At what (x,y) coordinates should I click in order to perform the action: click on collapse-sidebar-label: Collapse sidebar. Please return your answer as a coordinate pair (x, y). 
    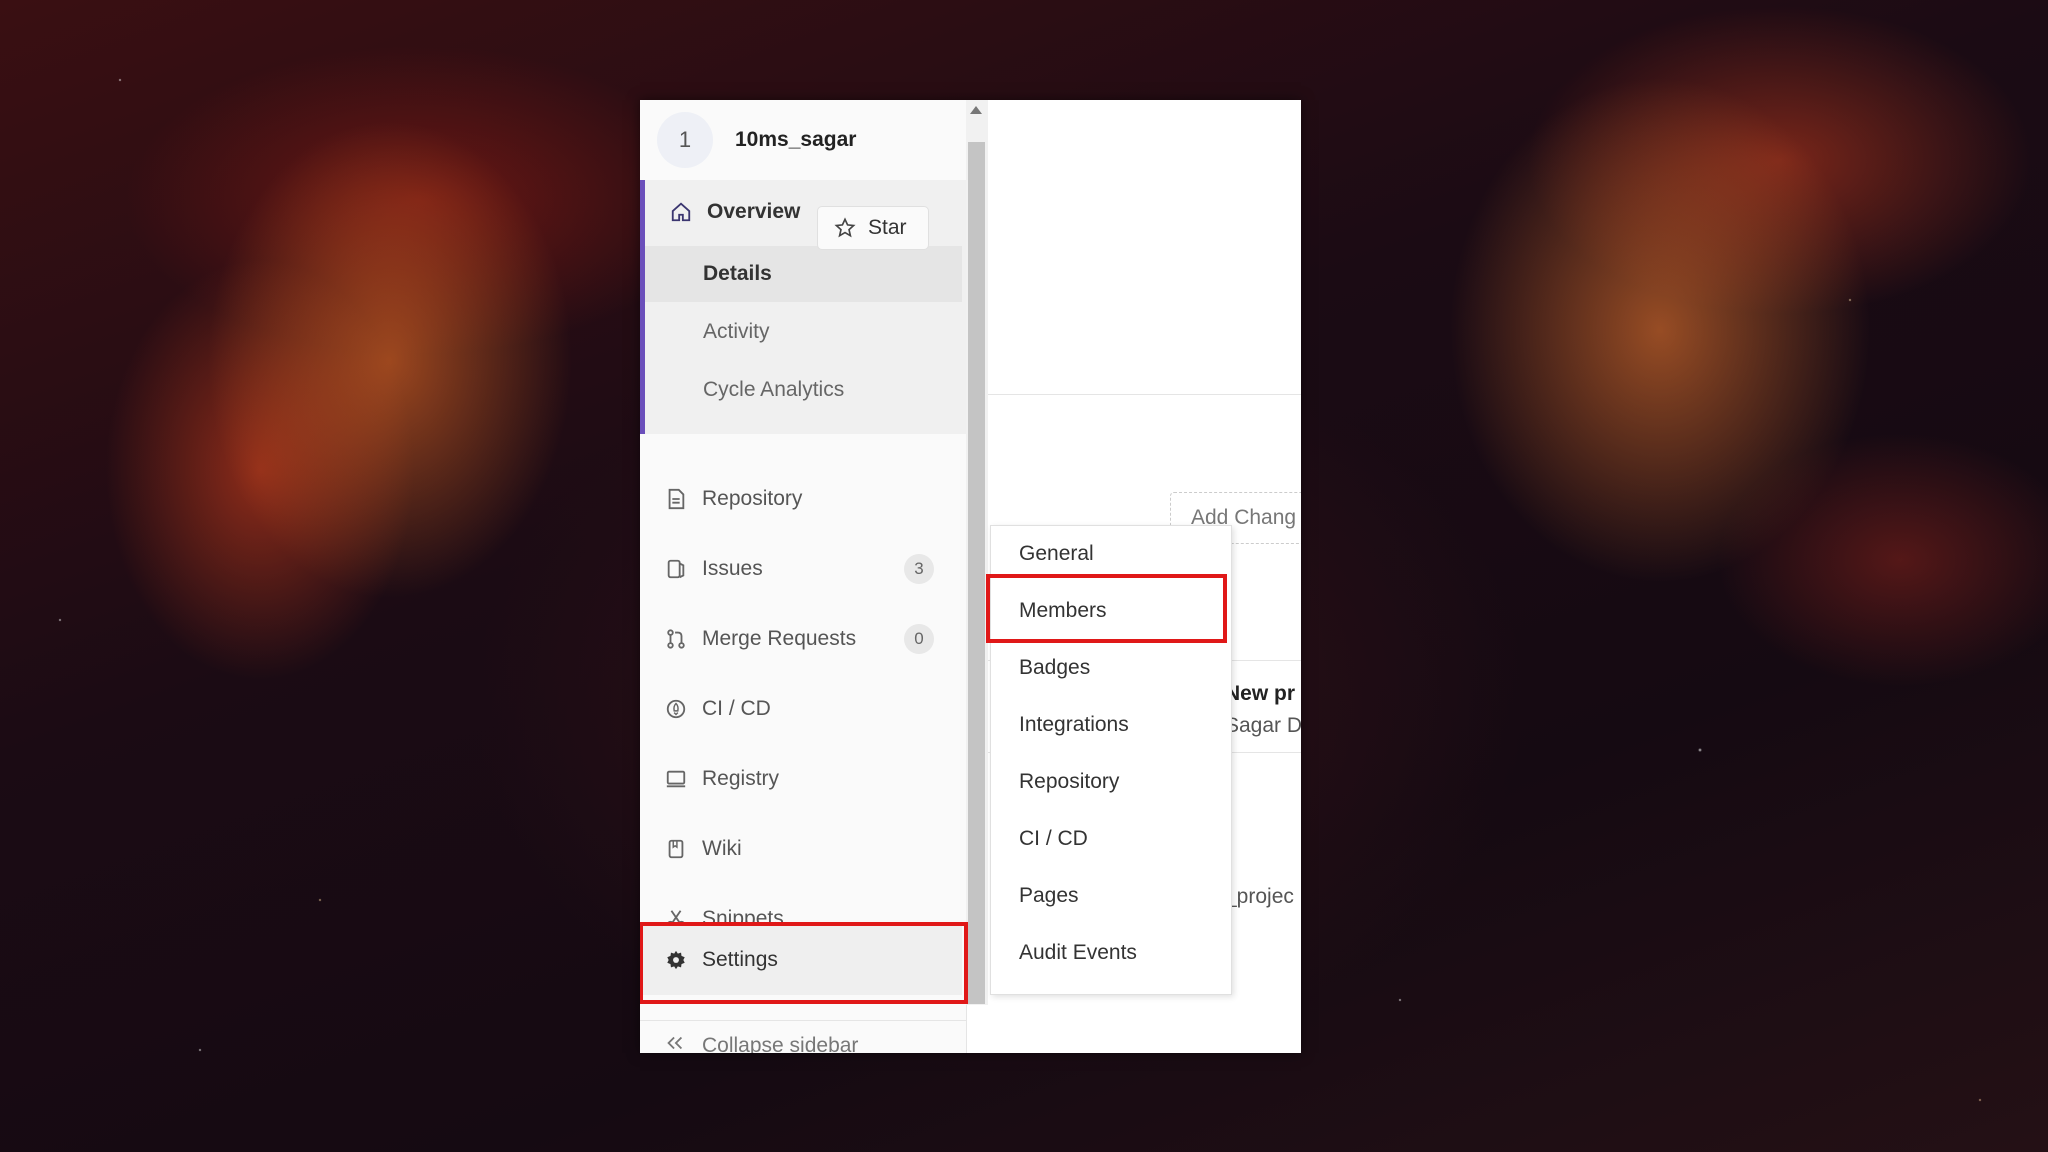
    Looking at the image, I should click on (780, 1043).